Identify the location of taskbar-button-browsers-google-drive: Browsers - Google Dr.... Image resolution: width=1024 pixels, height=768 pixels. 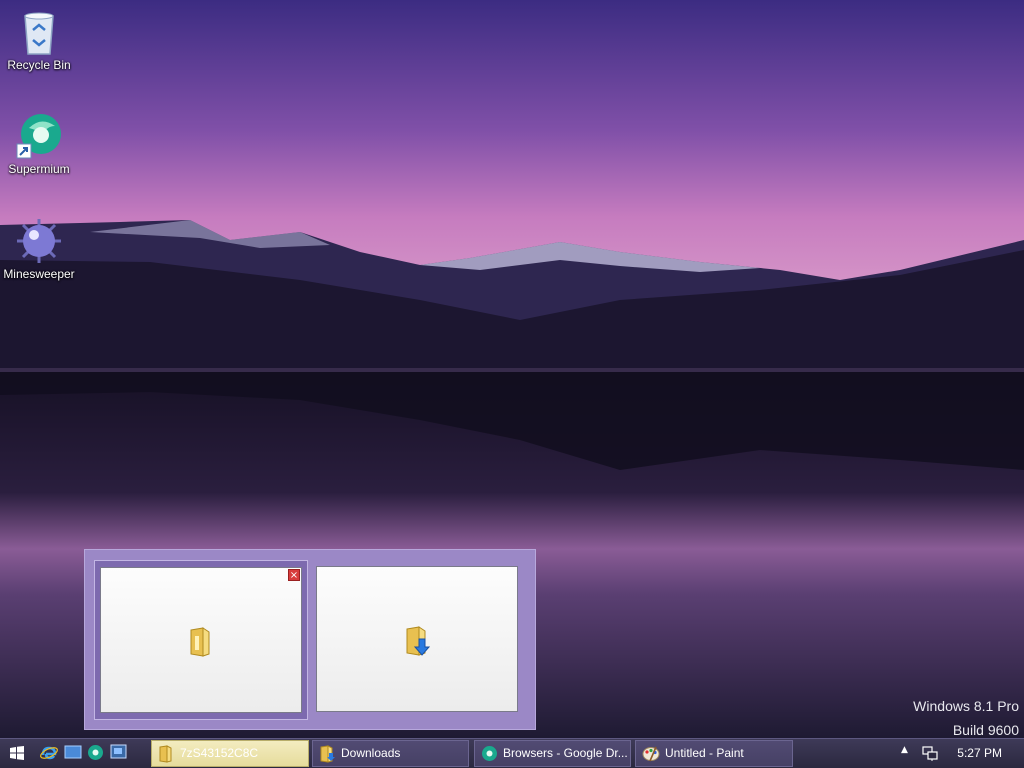
(552, 753).